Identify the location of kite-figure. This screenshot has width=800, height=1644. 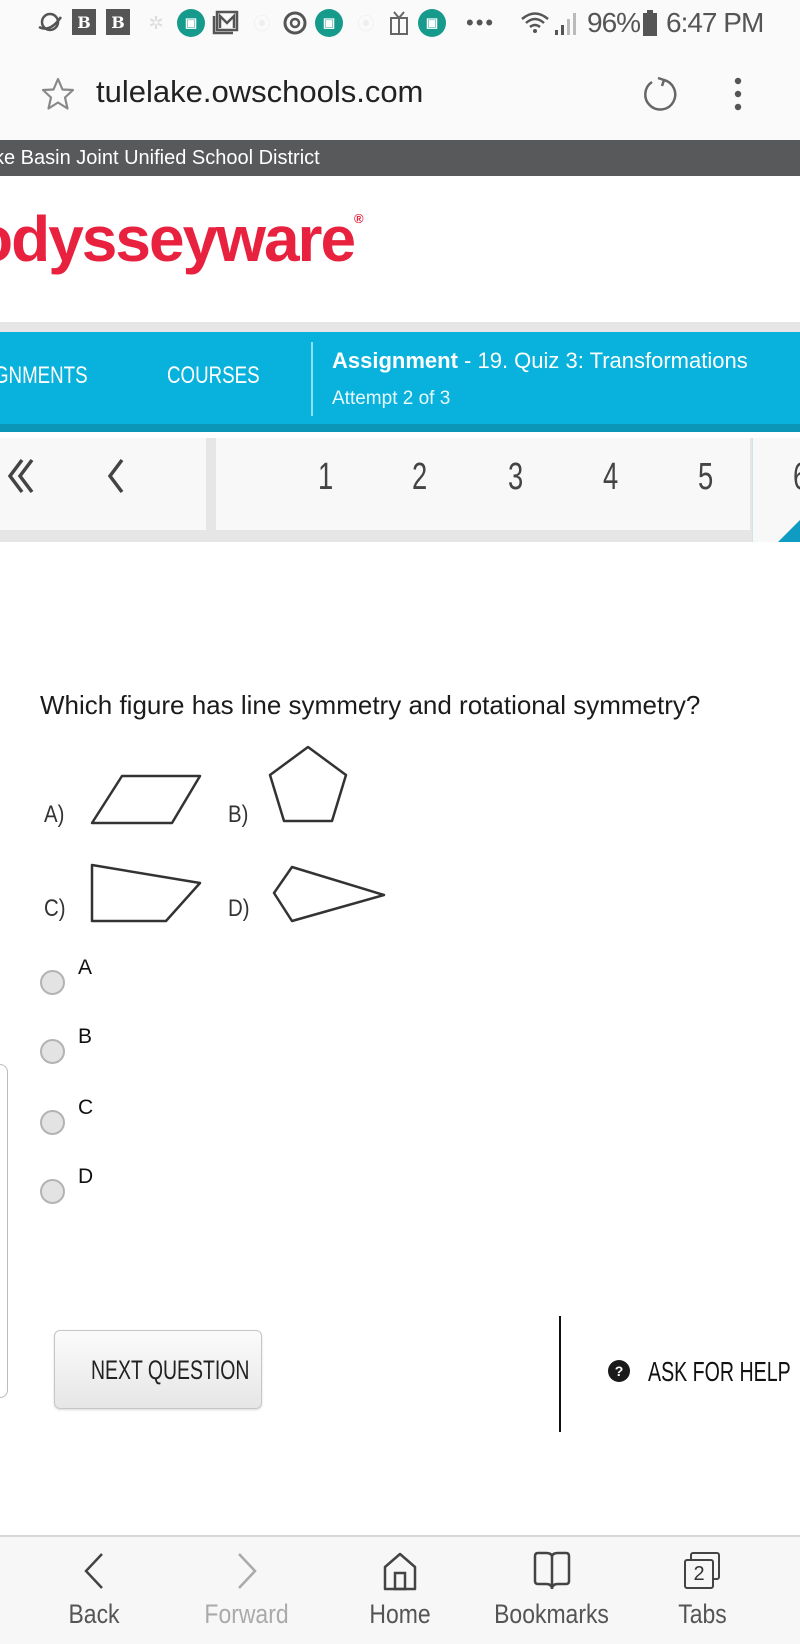
(329, 894).